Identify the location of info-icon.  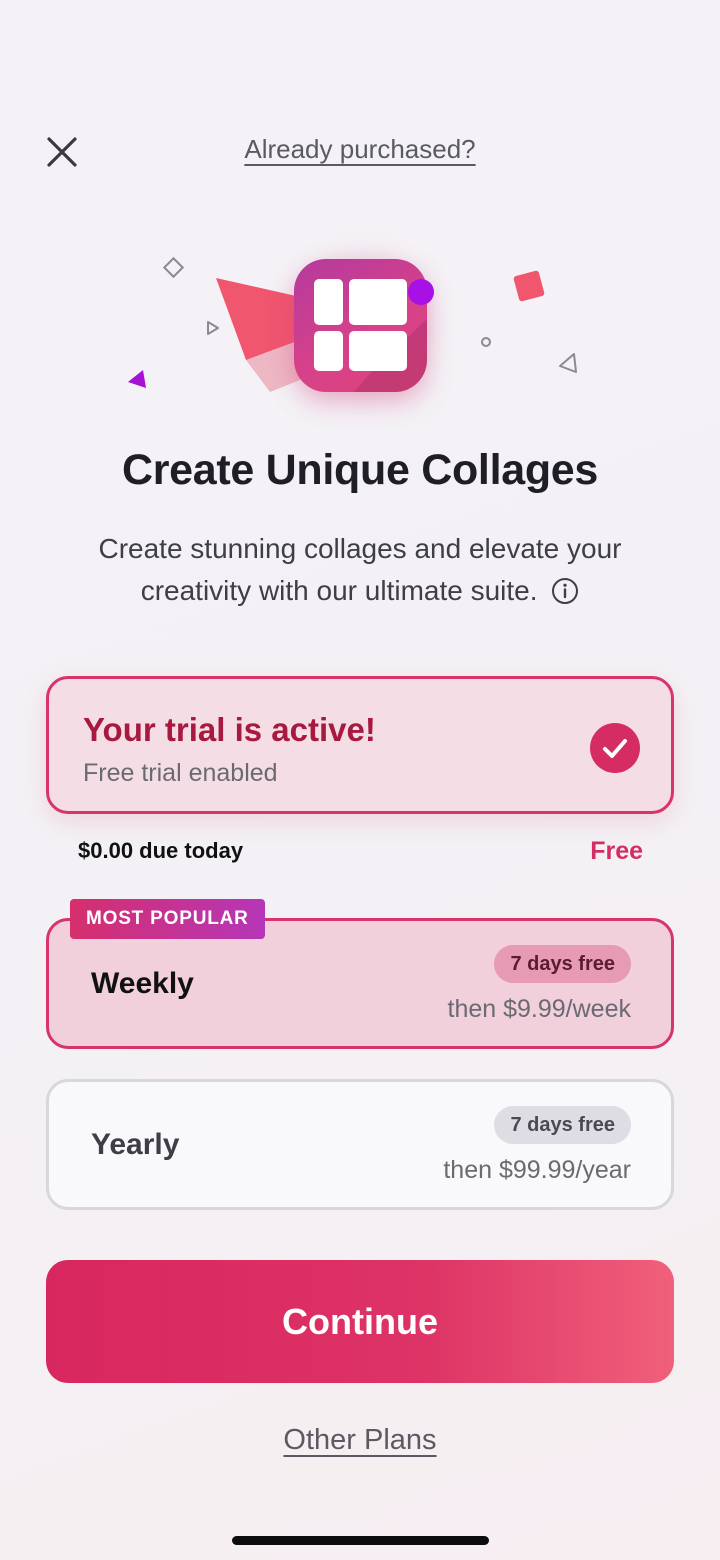
(565, 591).